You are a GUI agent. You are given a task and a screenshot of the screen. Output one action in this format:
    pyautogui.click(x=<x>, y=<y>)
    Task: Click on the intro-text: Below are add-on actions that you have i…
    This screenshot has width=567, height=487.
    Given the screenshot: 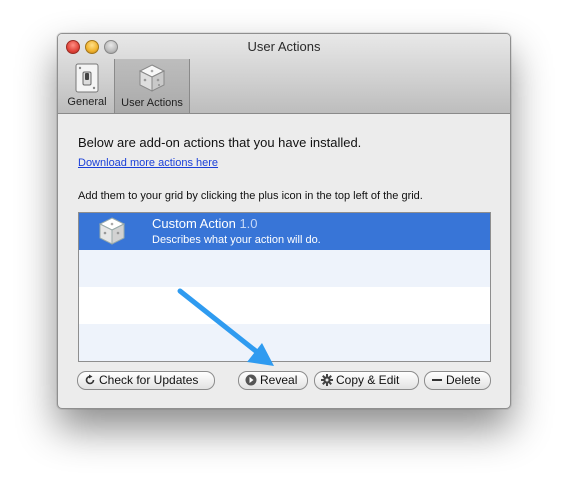 What is the action you would take?
    pyautogui.click(x=220, y=142)
    